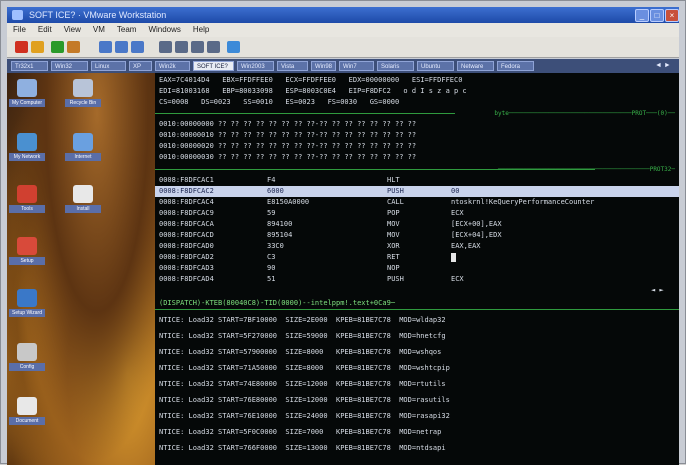 The width and height of the screenshot is (686, 465). Describe the element at coordinates (27, 367) in the screenshot. I see `desktop-shortcut-label: Config` at that location.